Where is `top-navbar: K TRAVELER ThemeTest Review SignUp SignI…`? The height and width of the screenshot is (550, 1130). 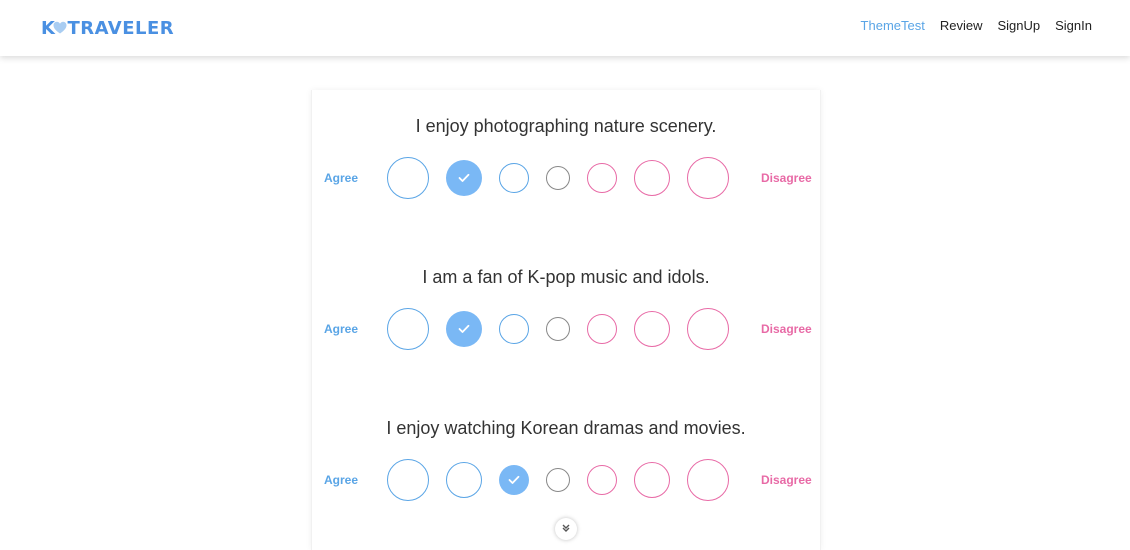 top-navbar: K TRAVELER ThemeTest Review SignUp SignI… is located at coordinates (565, 28).